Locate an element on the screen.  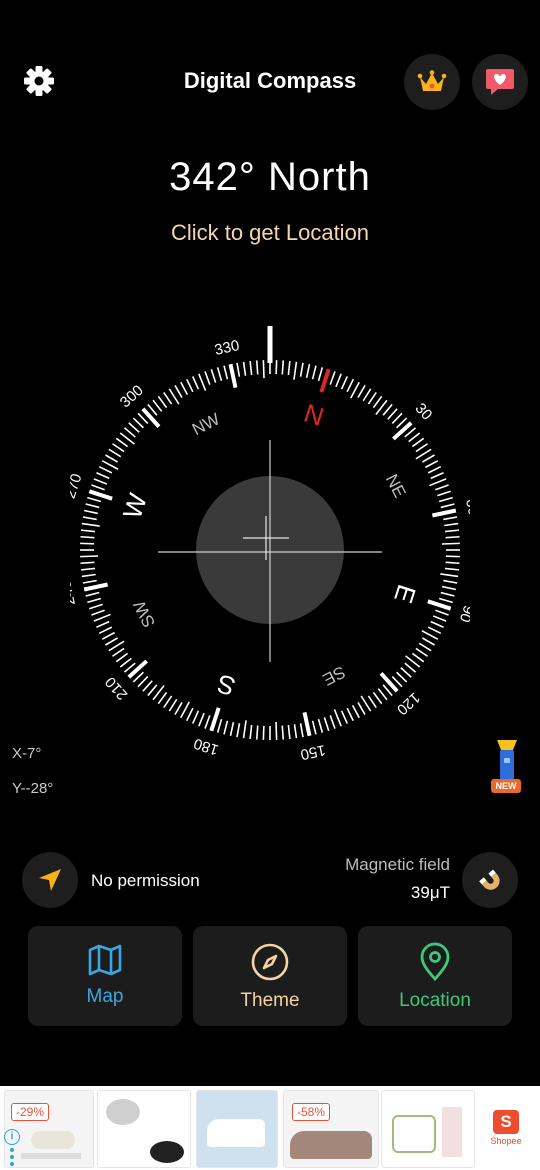
degree-label-120: 120 is located at coordinates (408, 703).